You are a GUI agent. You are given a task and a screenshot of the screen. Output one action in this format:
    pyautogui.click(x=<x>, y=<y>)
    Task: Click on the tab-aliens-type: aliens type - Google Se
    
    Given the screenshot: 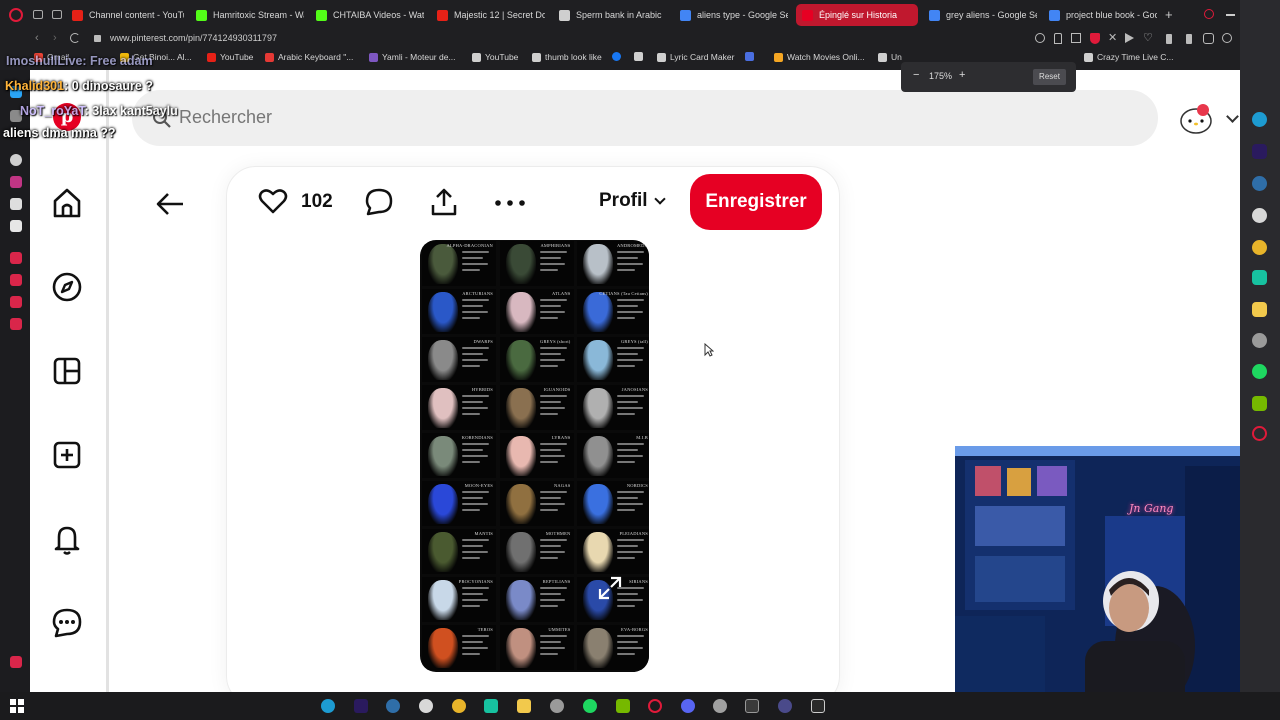 What is the action you would take?
    pyautogui.click(x=734, y=15)
    